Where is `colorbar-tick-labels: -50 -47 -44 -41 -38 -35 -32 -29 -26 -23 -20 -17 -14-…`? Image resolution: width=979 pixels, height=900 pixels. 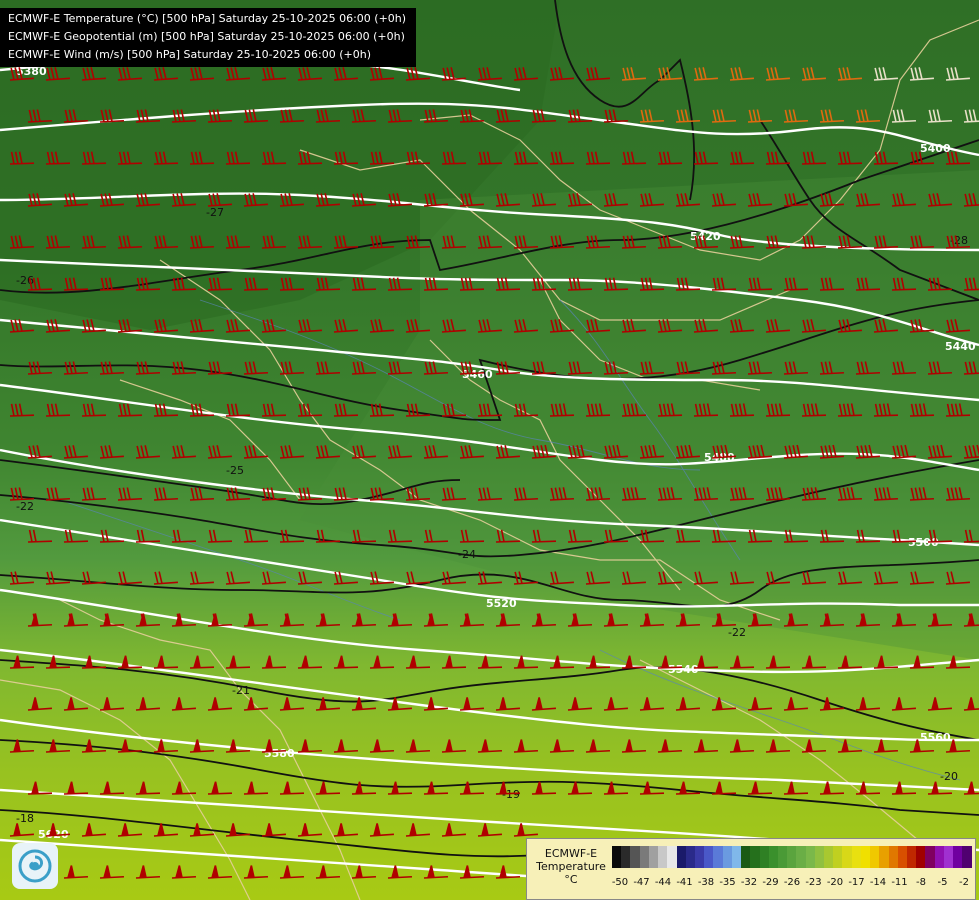
colorbar-tick-labels: -50 -47 -44 -41 -38 -35 -32 -29 -26 -23 -20 -17 -14-… is located at coordinates (792, 884).